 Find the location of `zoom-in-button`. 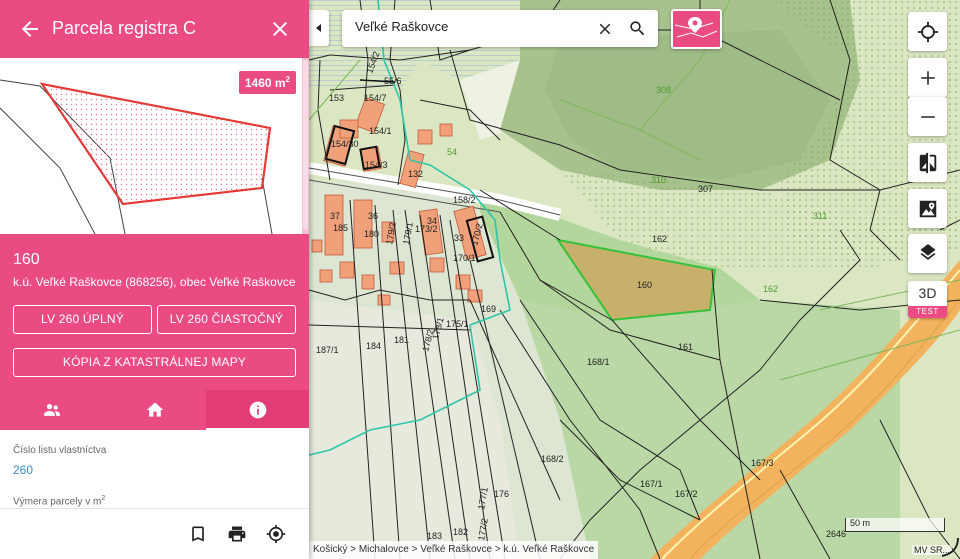

zoom-in-button is located at coordinates (927, 77).